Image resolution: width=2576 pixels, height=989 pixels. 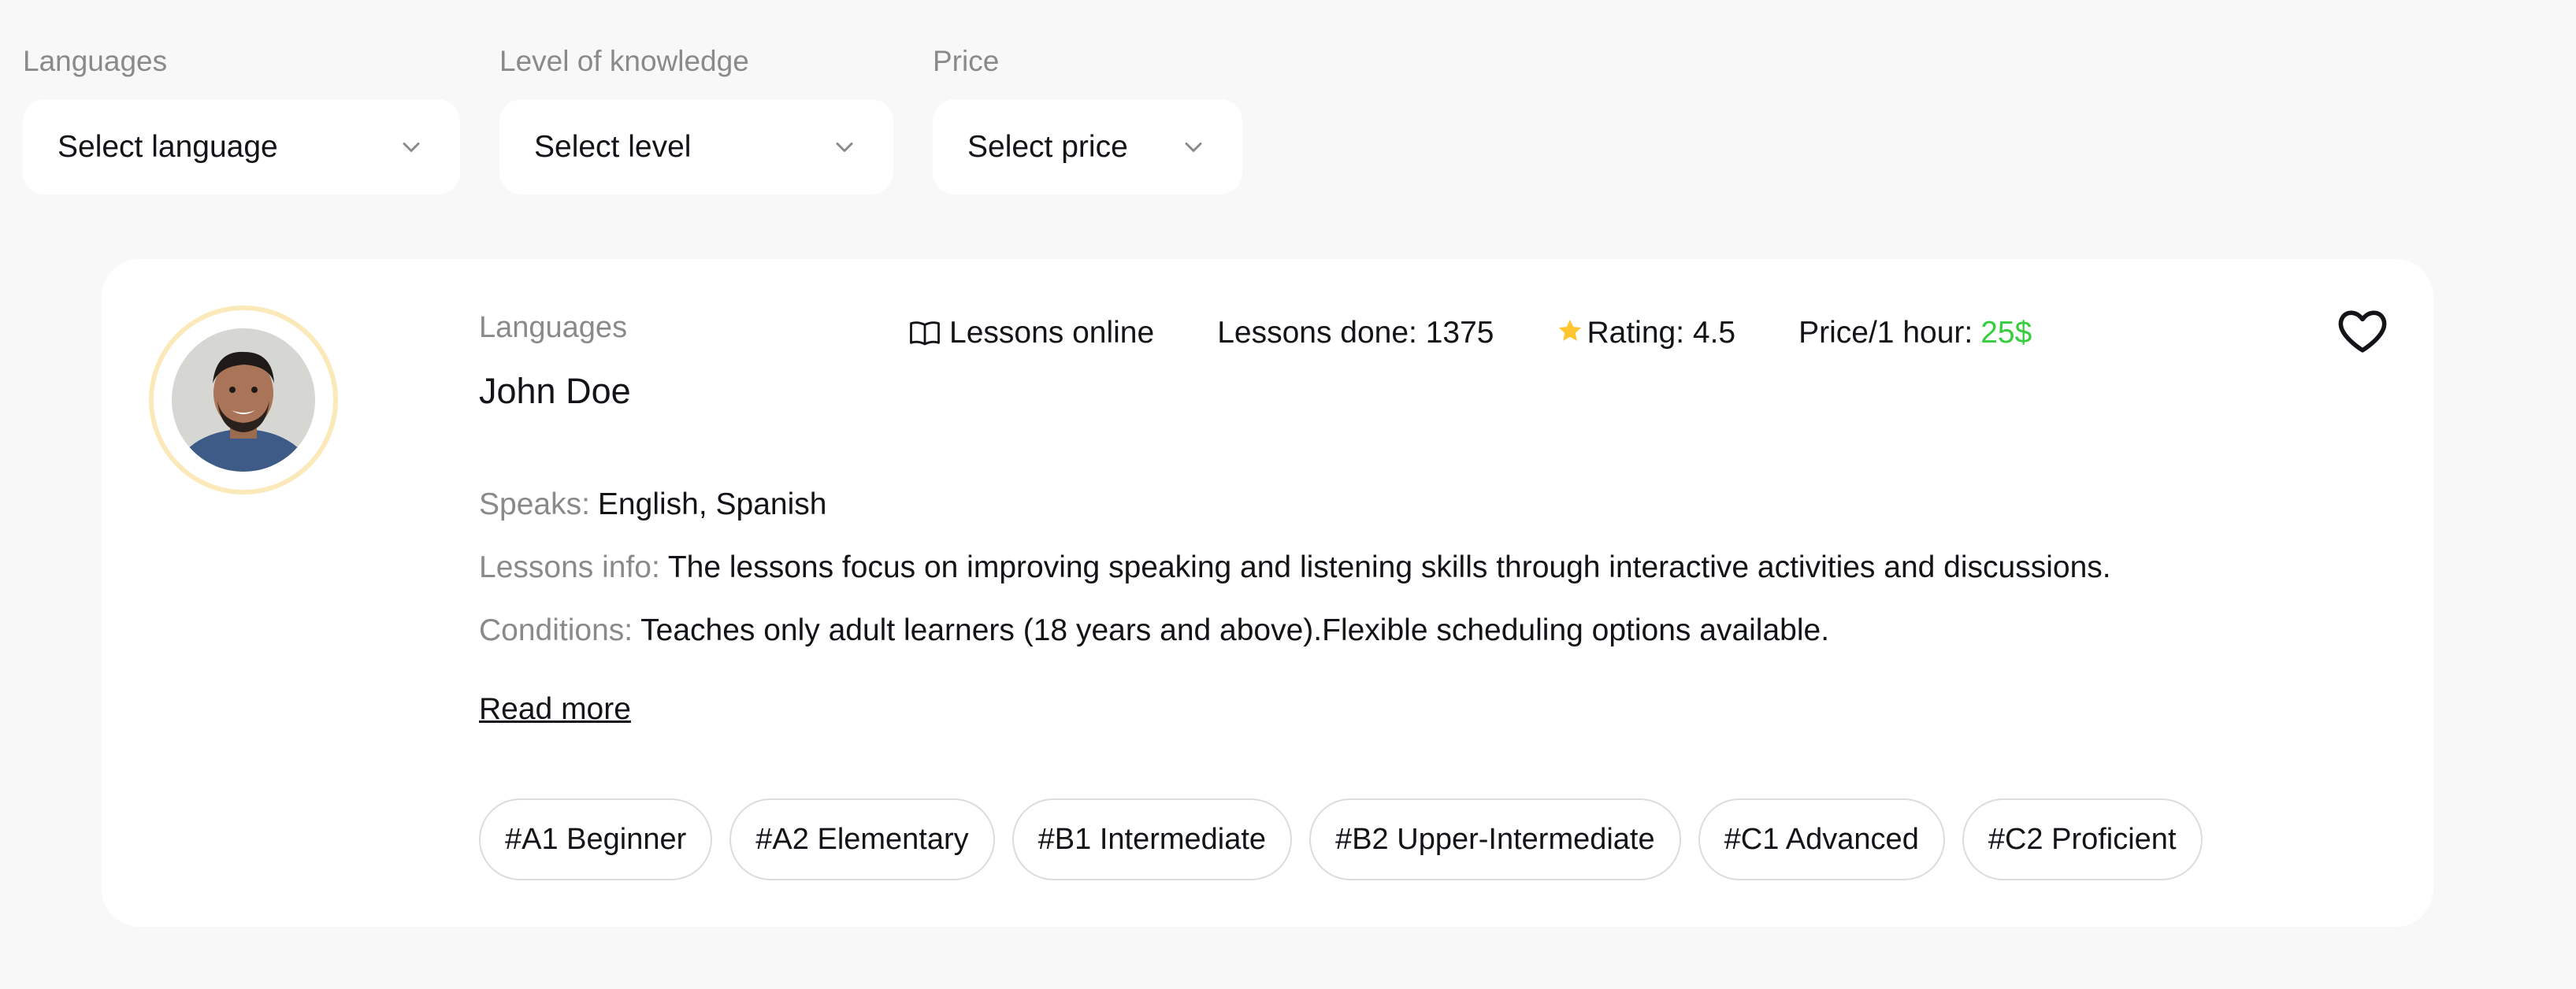 I want to click on price-filter: Price Select price, so click(x=1087, y=119).